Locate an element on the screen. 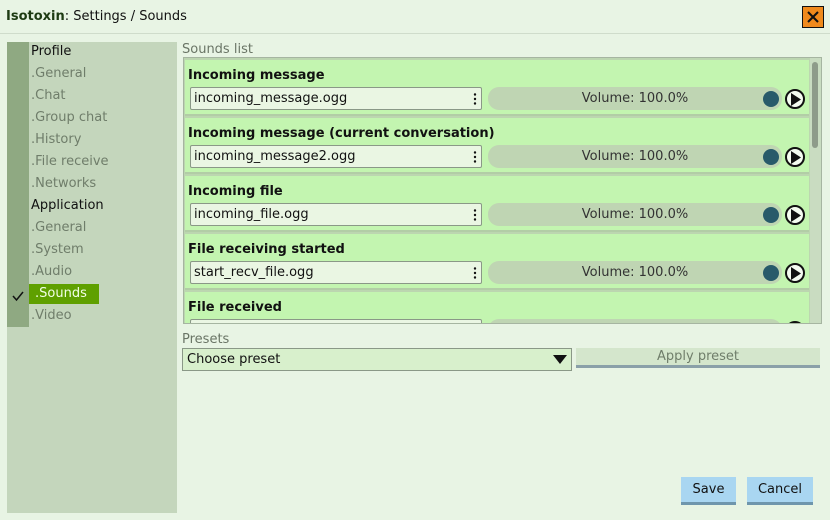 The width and height of the screenshot is (830, 520). sound-file-field: start_recv_file.ogg is located at coordinates (336, 272).